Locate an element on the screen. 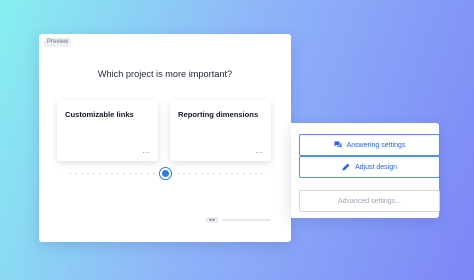  answering-settings-button: Answering settings is located at coordinates (369, 145).